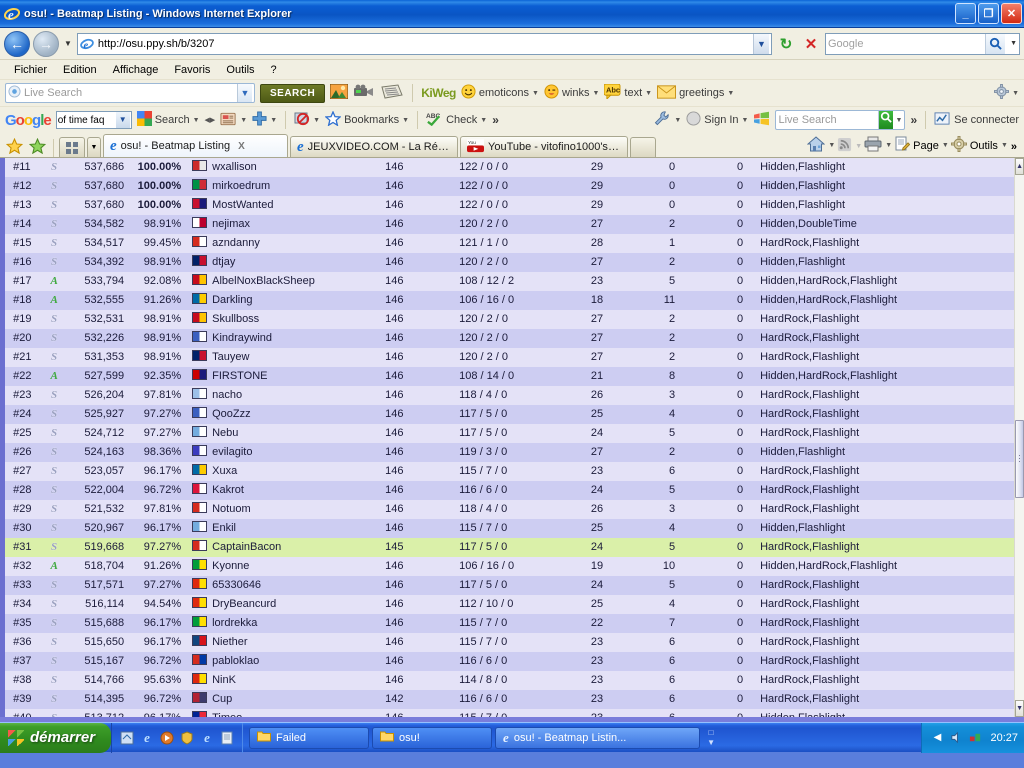 The image size is (1024, 768). What do you see at coordinates (195, 145) in the screenshot?
I see `tab-osu-beatmap-listing: e osu! - Beatmap Listing X` at bounding box center [195, 145].